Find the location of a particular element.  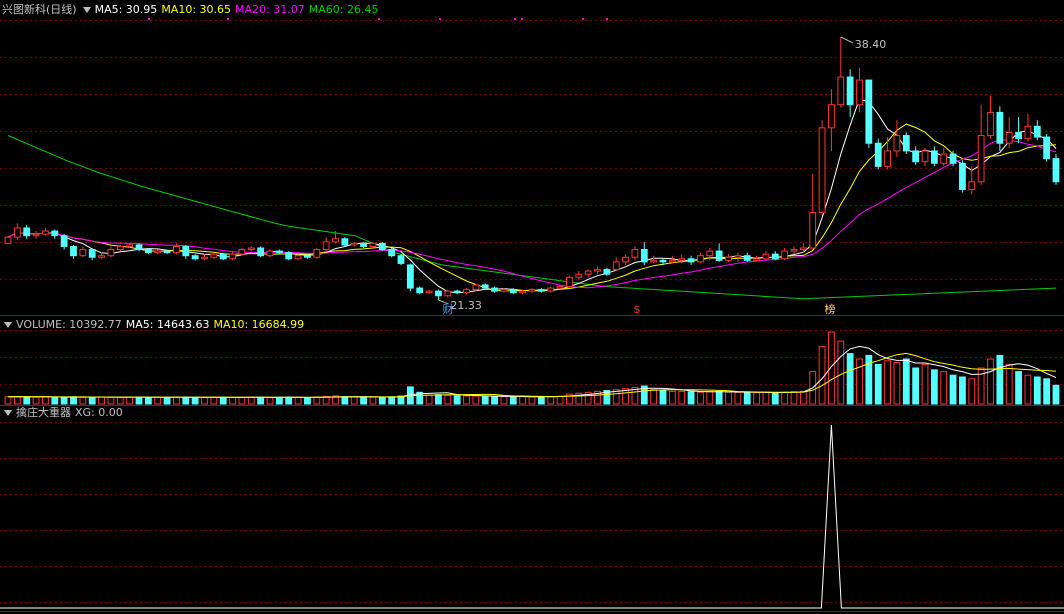

volume-ma5-value: MA5: 14643.63 is located at coordinates (167, 324).